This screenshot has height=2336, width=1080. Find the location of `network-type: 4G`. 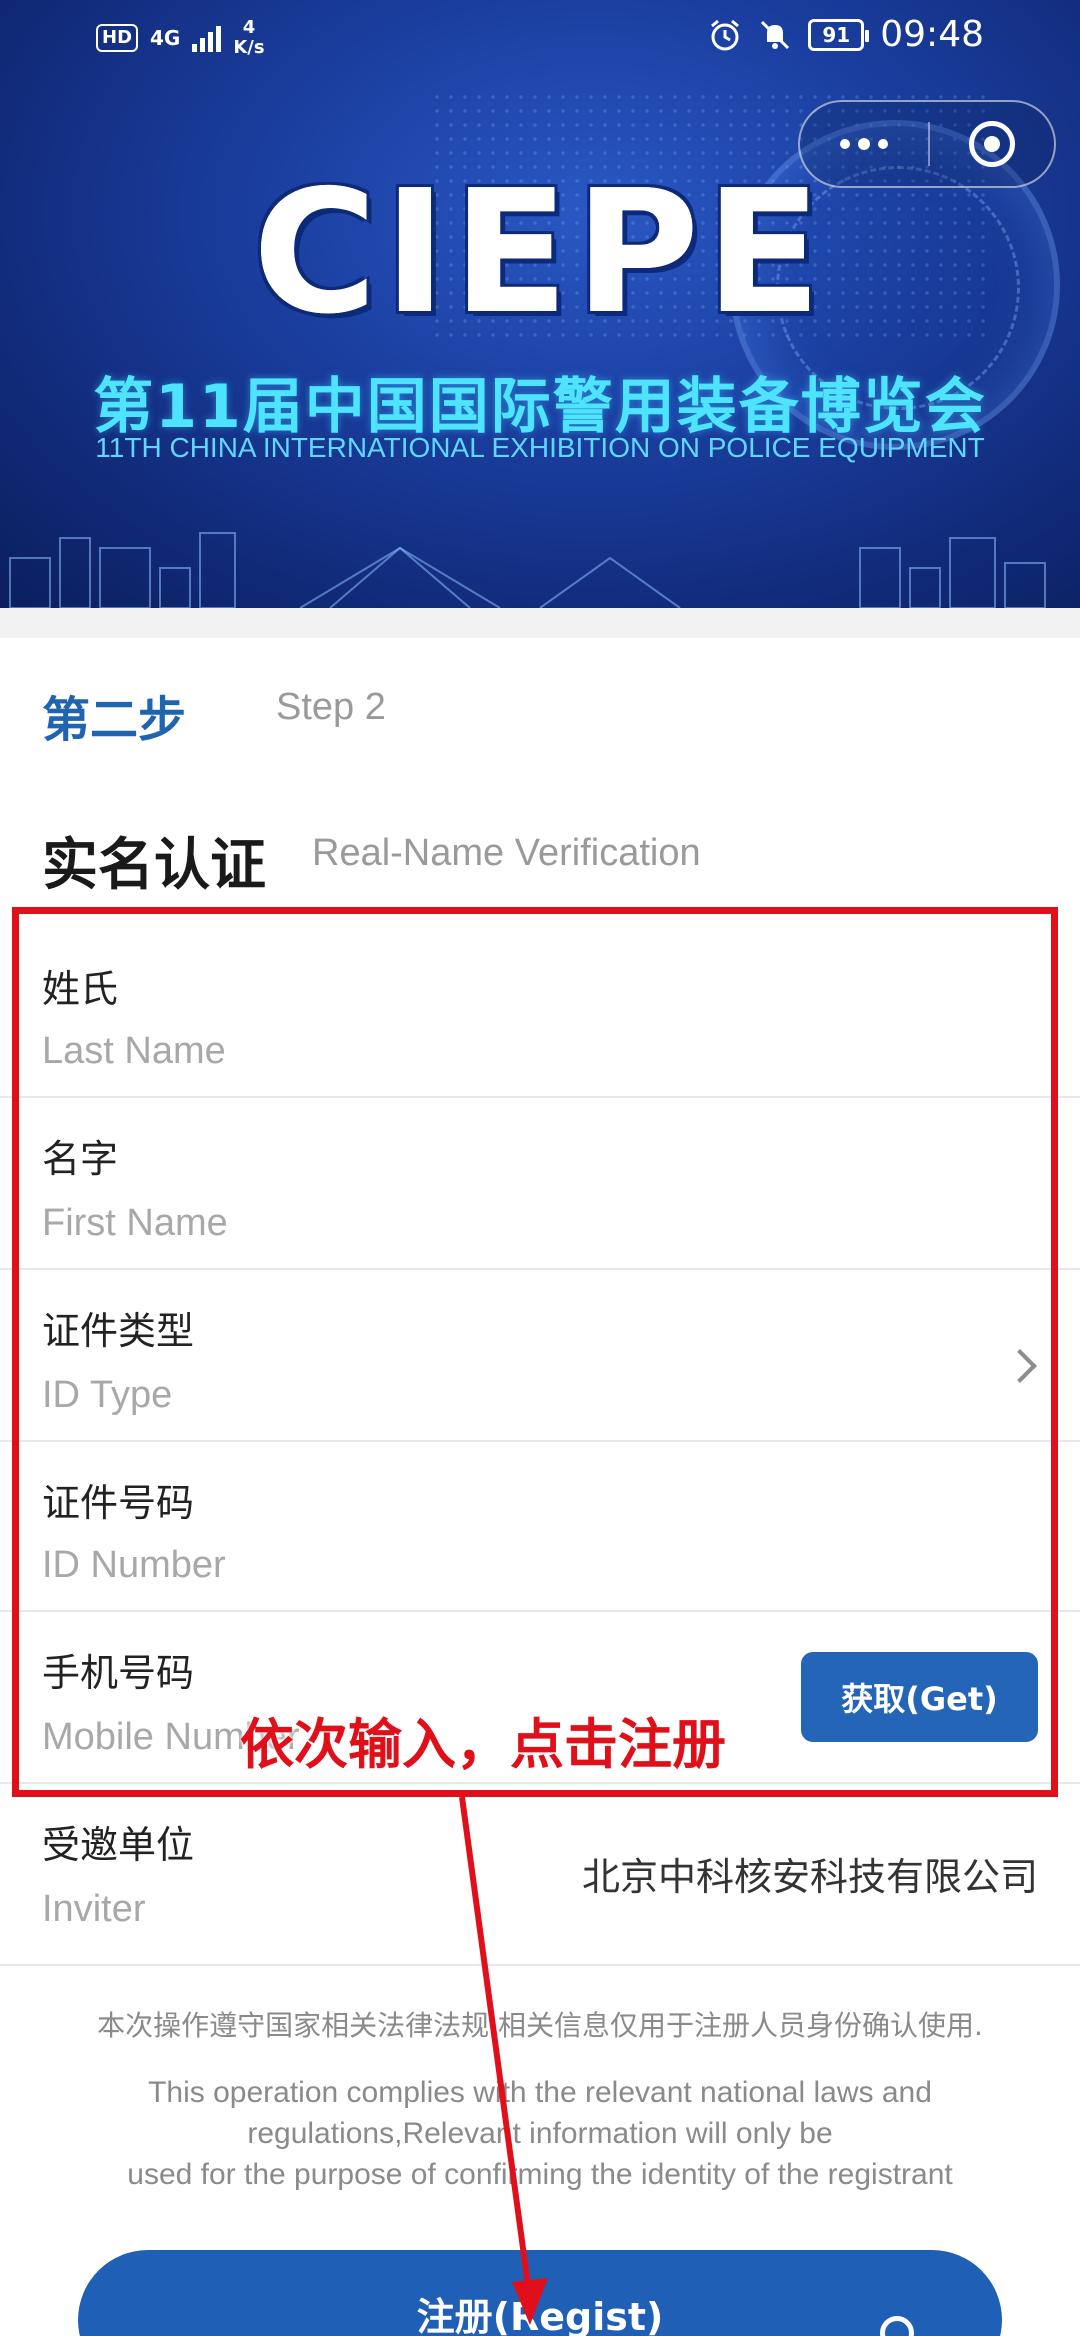

network-type: 4G is located at coordinates (165, 38).